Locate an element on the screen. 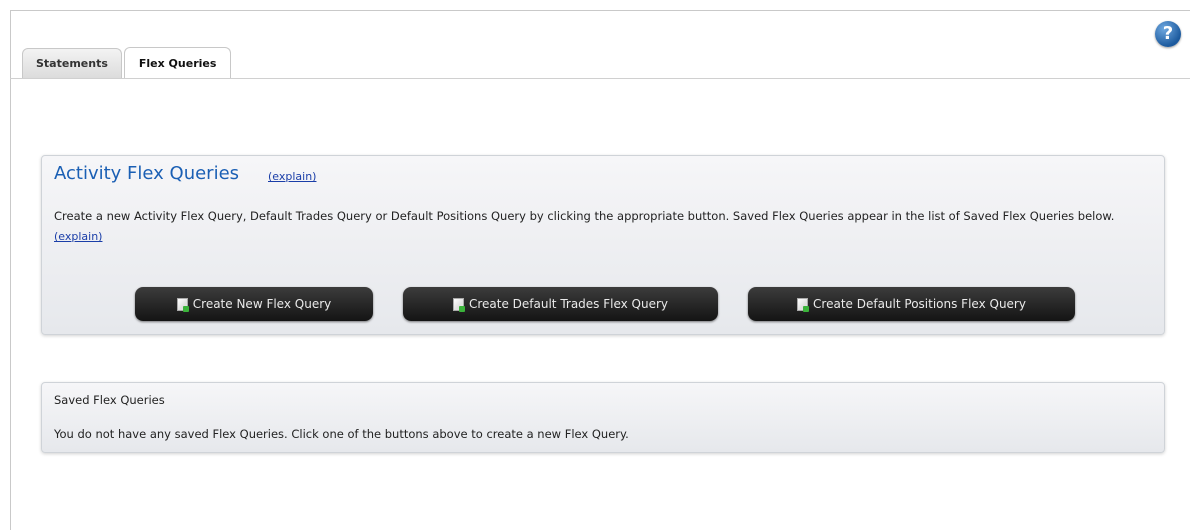 The width and height of the screenshot is (1190, 530). create-default-trades-button: Create Default Trades Flex Query is located at coordinates (560, 304).